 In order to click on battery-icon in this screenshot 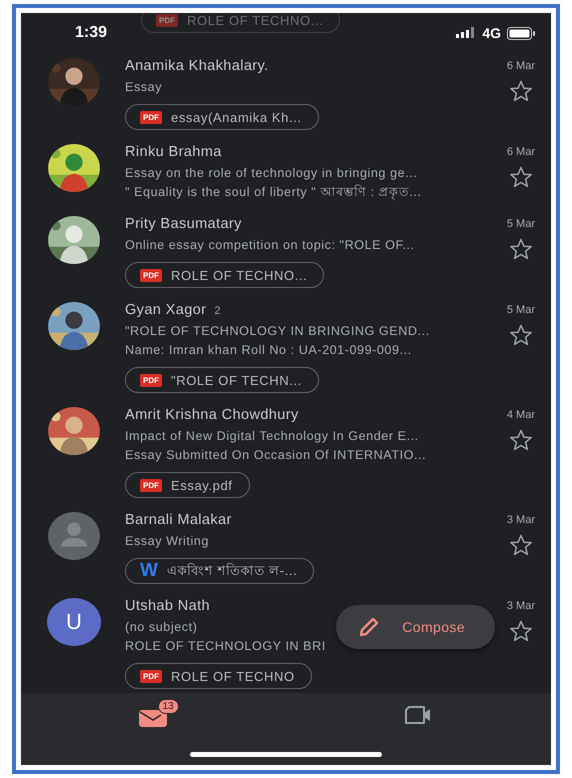, I will do `click(521, 33)`.